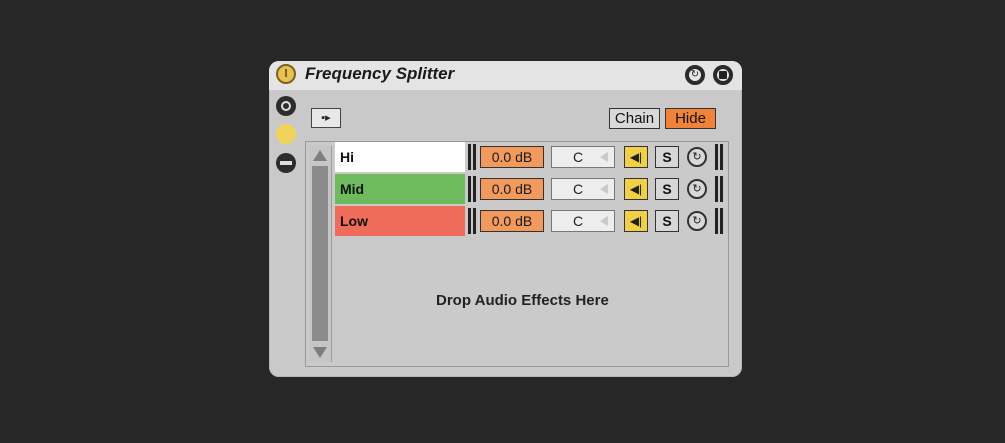  What do you see at coordinates (400, 157) in the screenshot?
I see `chain-name: Hi` at bounding box center [400, 157].